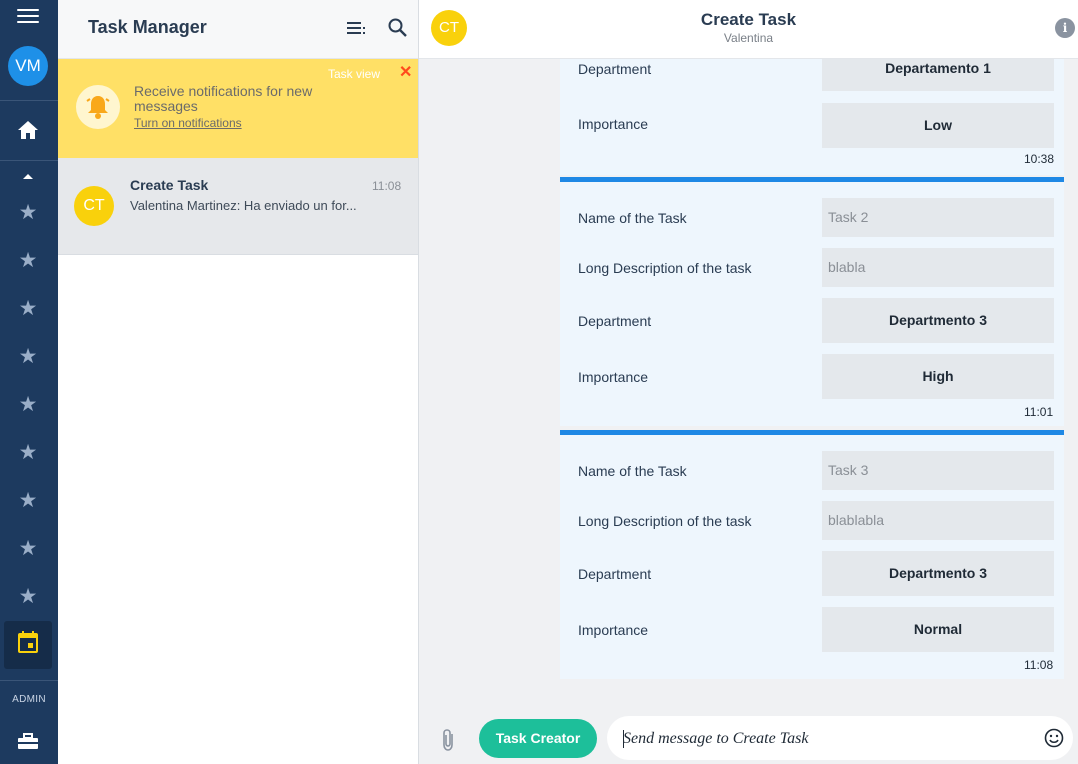 The height and width of the screenshot is (764, 1078). Describe the element at coordinates (28, 176) in the screenshot. I see `collapse-caret-icon` at that location.